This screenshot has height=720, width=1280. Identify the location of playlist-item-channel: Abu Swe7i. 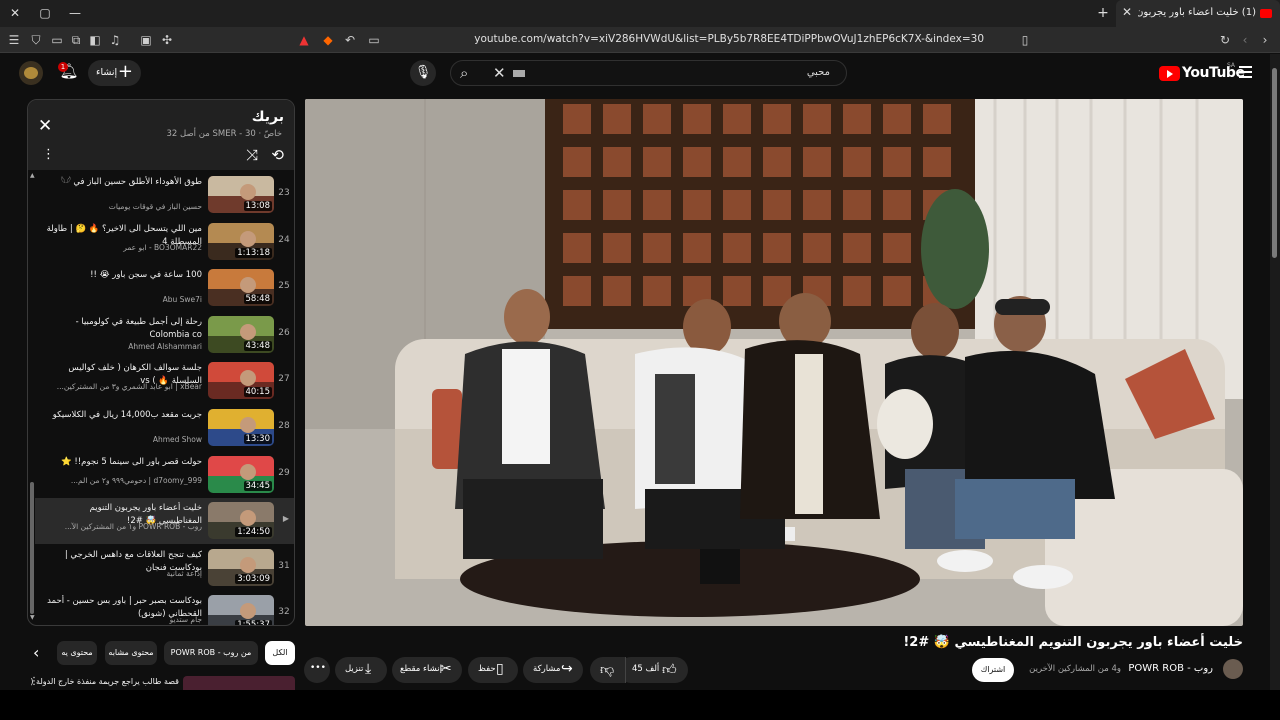
(124, 299).